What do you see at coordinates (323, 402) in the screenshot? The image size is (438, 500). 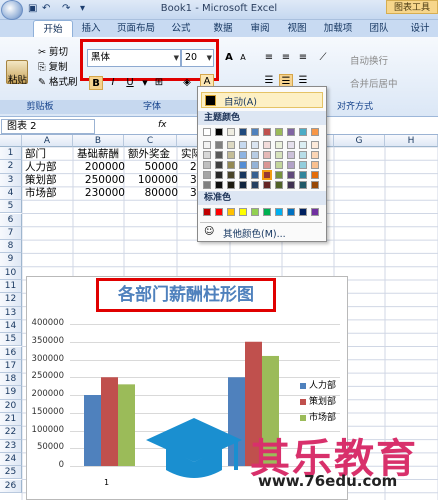 I see `legend-label: 策划部` at bounding box center [323, 402].